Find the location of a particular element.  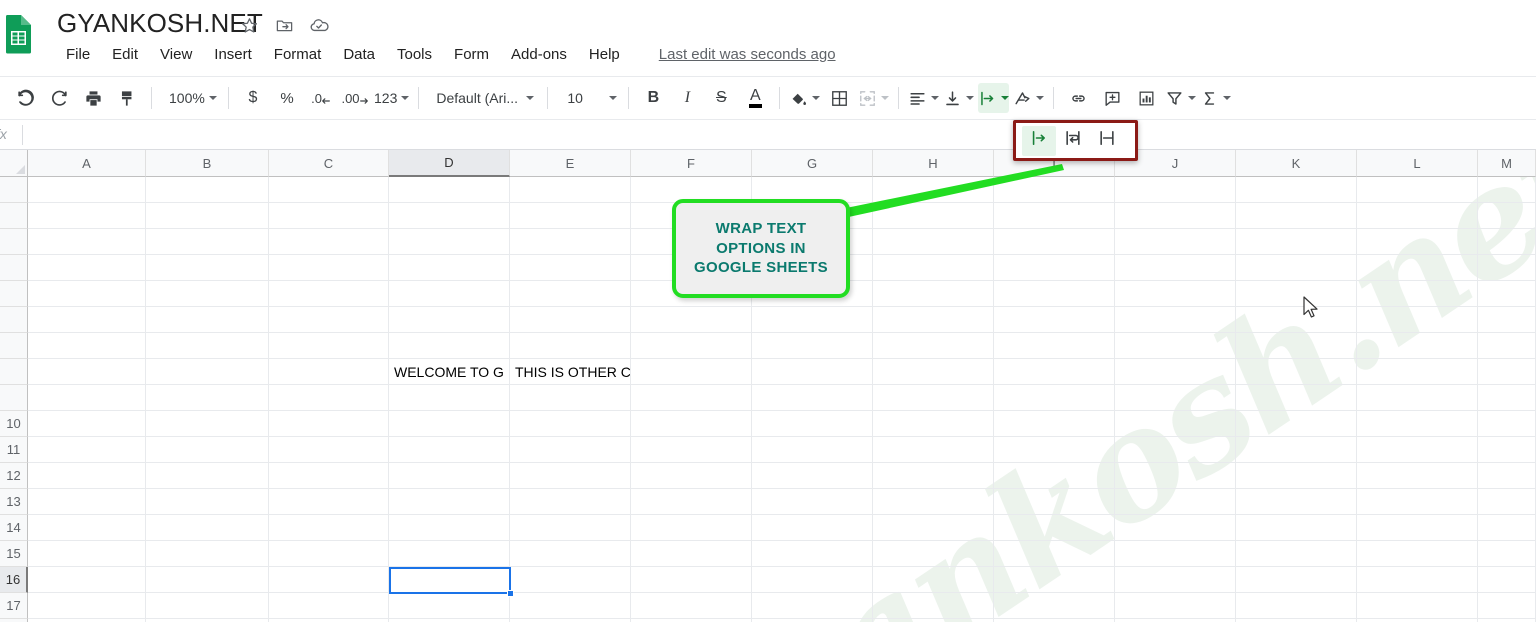

font-size-selector: 10 is located at coordinates (588, 98).